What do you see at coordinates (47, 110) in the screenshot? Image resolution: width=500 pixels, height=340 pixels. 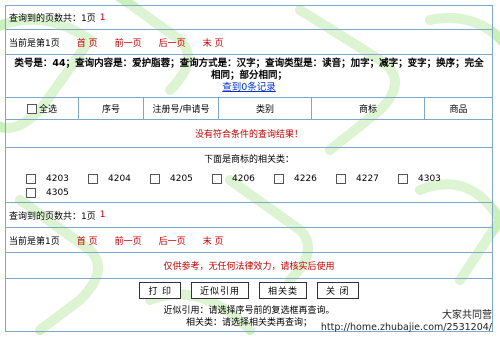 I see `select-all-label: 全选` at bounding box center [47, 110].